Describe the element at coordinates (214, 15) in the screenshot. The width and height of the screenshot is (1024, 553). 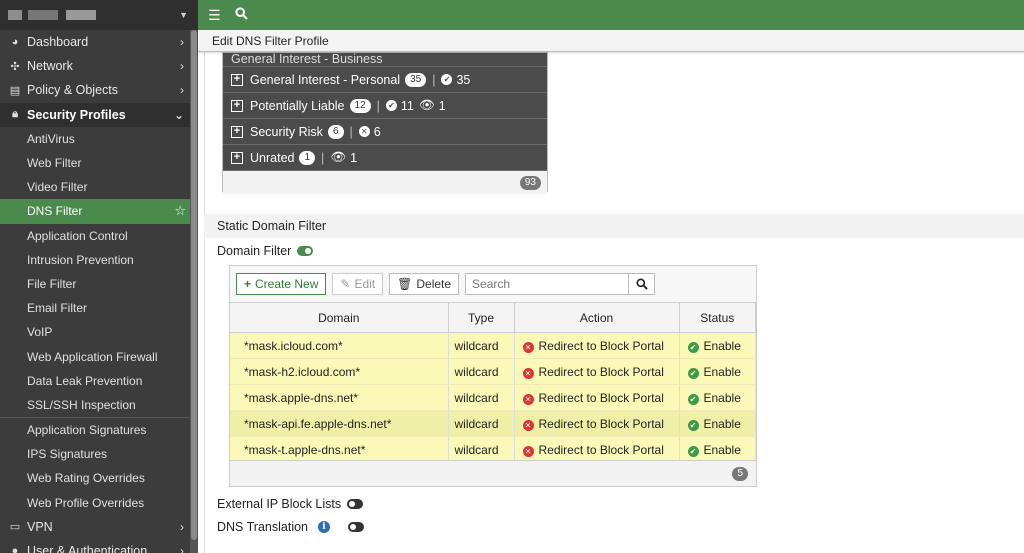
I see `hamburger-icon: ☰` at that location.